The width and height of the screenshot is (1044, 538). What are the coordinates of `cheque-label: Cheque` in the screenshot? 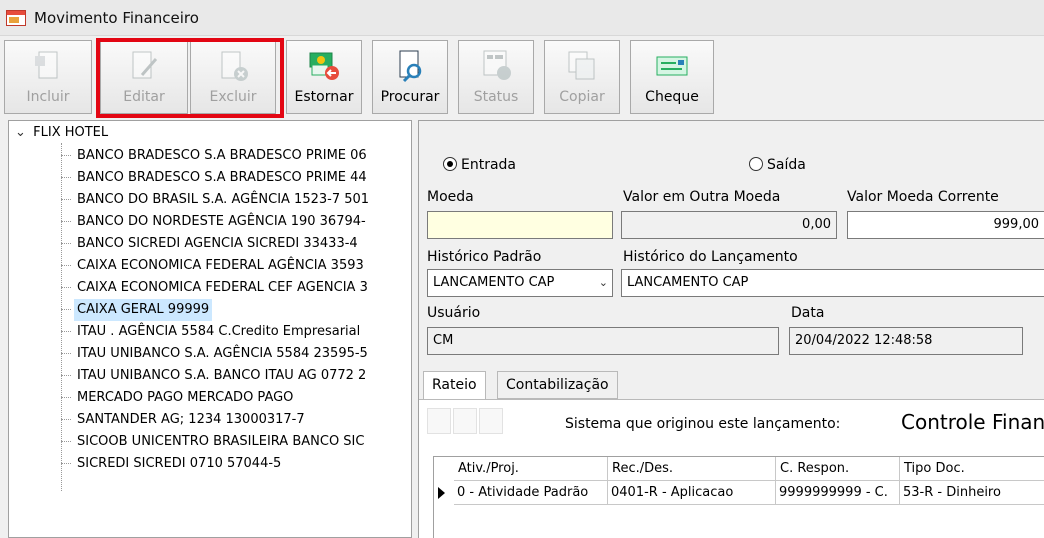 It's located at (672, 97).